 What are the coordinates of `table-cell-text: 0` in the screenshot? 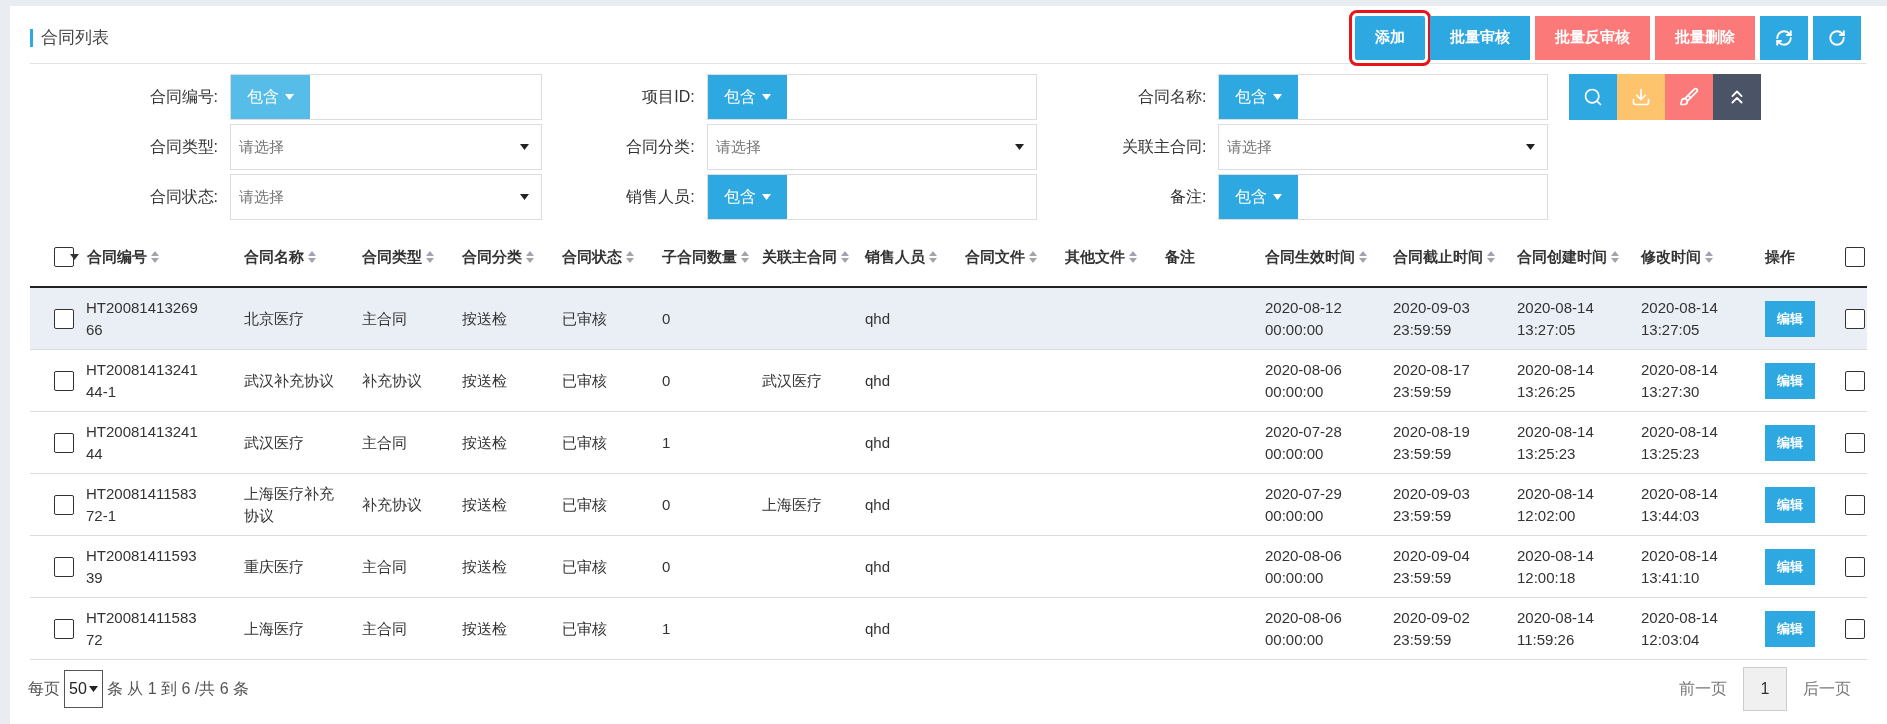 It's located at (667, 318).